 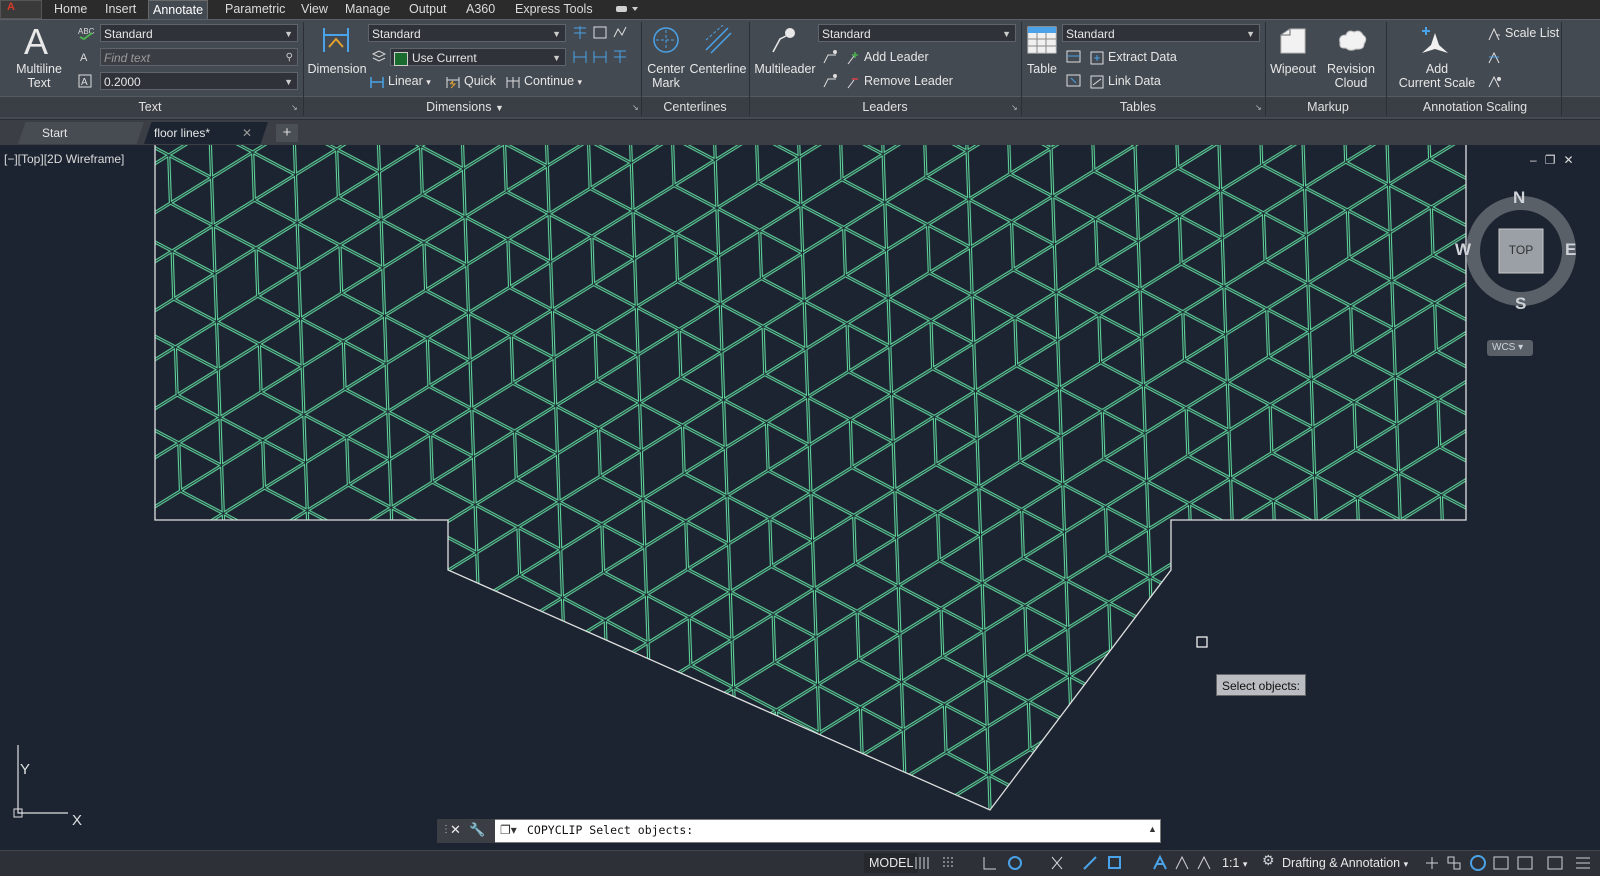 What do you see at coordinates (785, 69) in the screenshot?
I see `multileader-button: Multileader` at bounding box center [785, 69].